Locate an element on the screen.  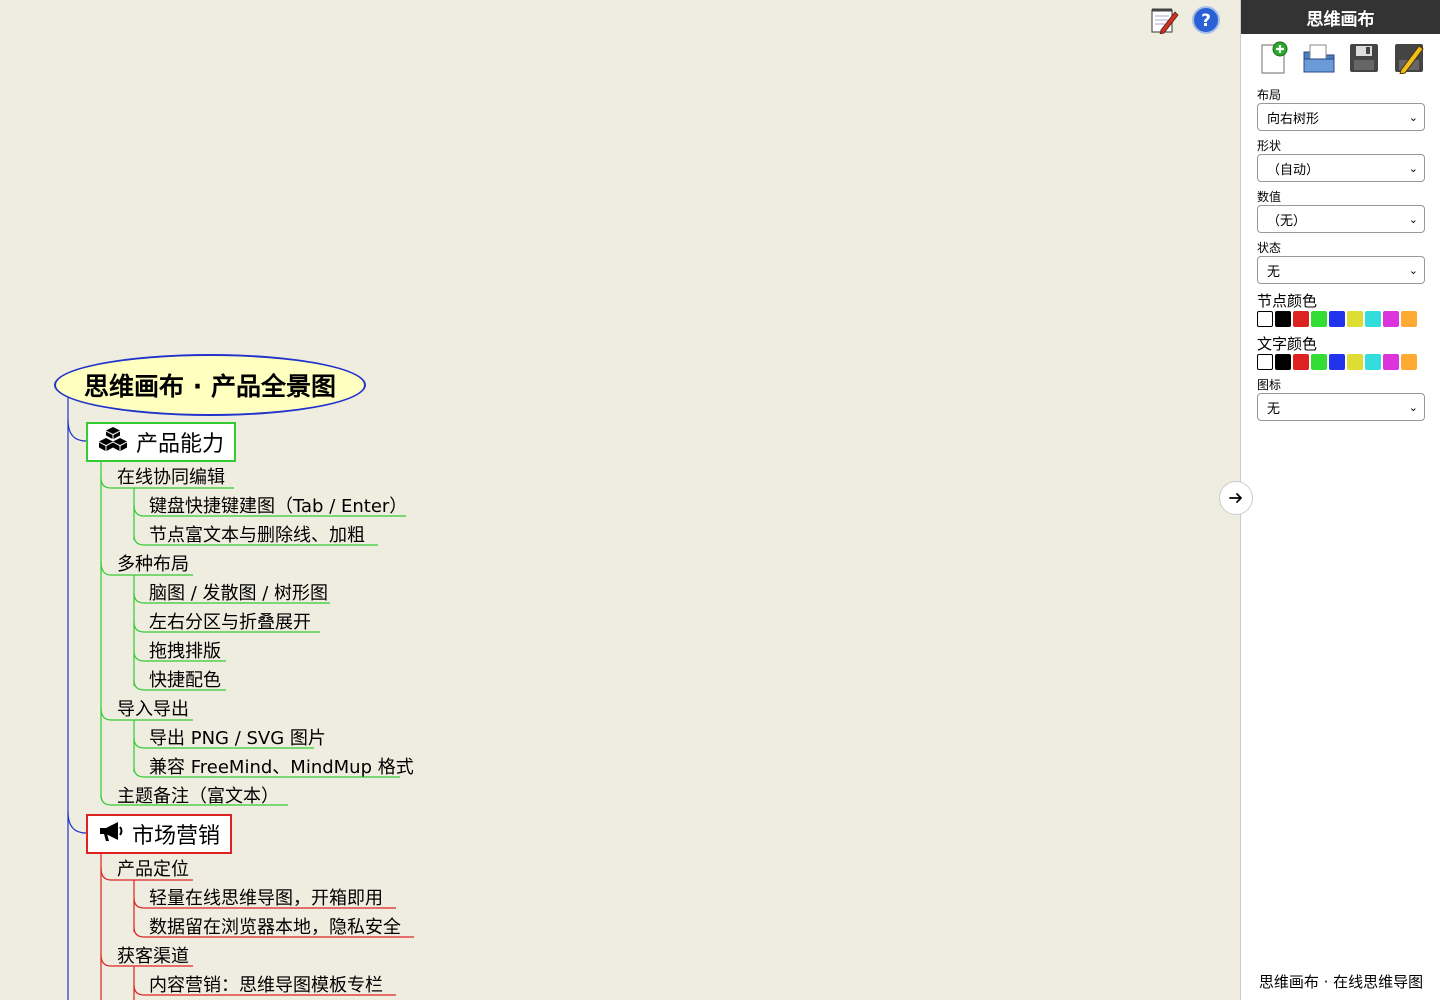
value-label: 数值 is located at coordinates (1269, 197).